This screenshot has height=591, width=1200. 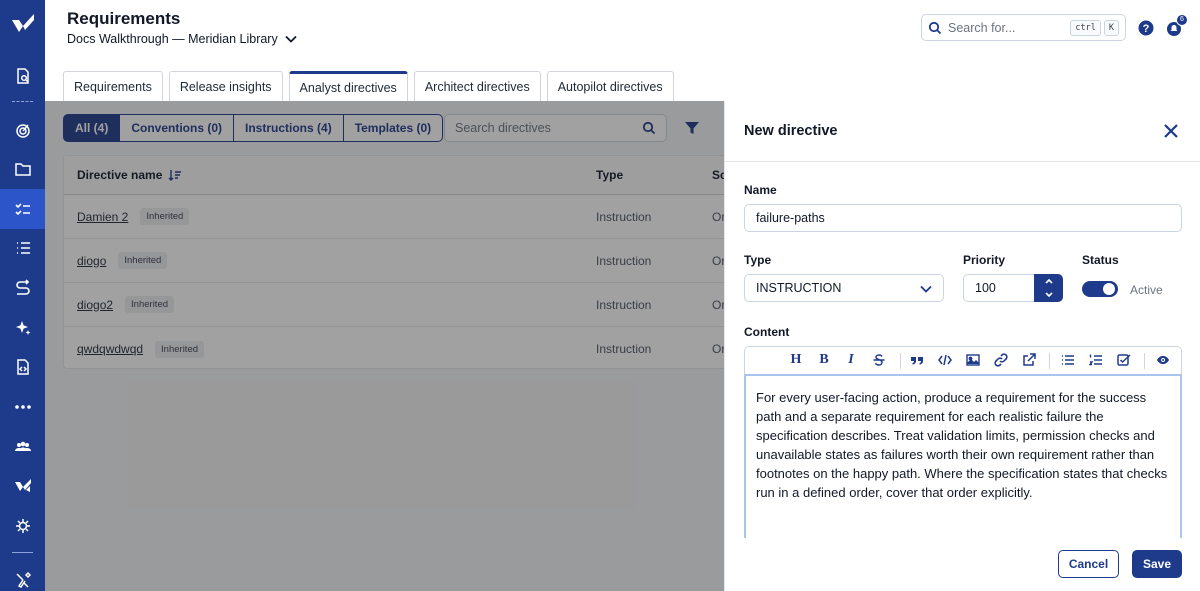 What do you see at coordinates (22, 101) in the screenshot?
I see `sidebar-divider` at bounding box center [22, 101].